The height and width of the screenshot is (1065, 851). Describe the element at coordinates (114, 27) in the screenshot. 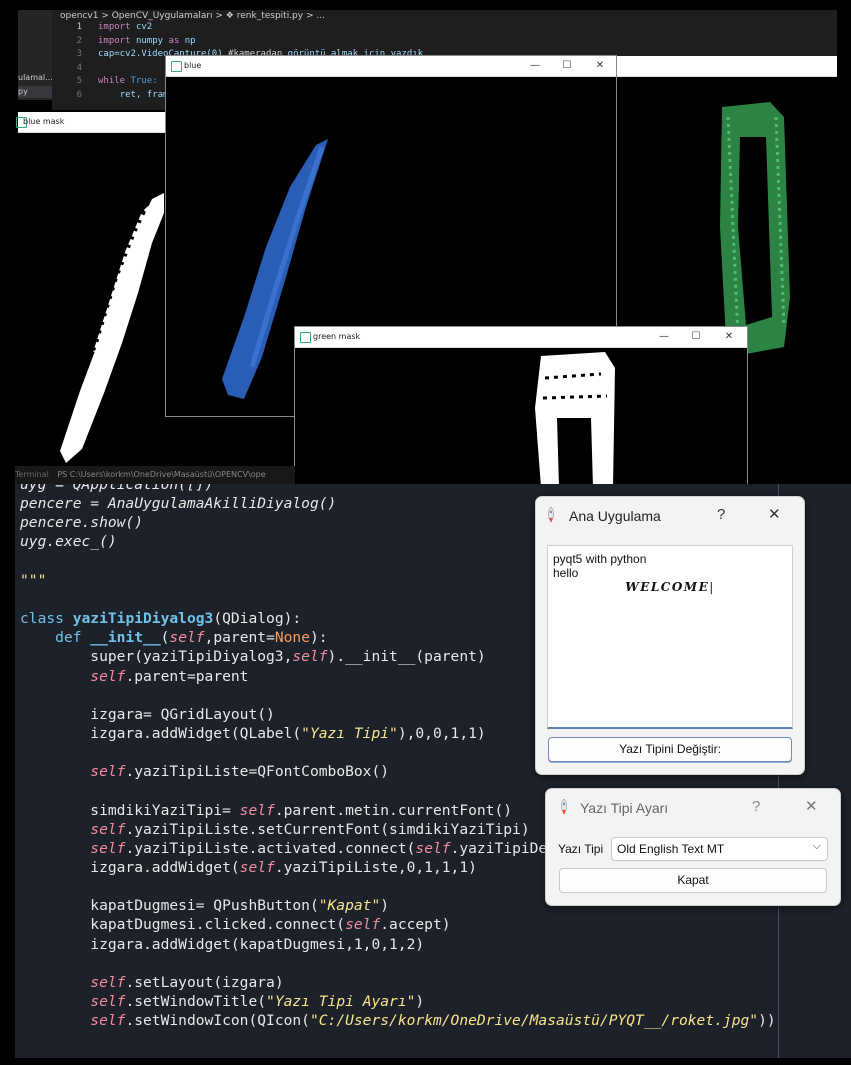

I see `vscode-code-line: 1 import cv2` at that location.